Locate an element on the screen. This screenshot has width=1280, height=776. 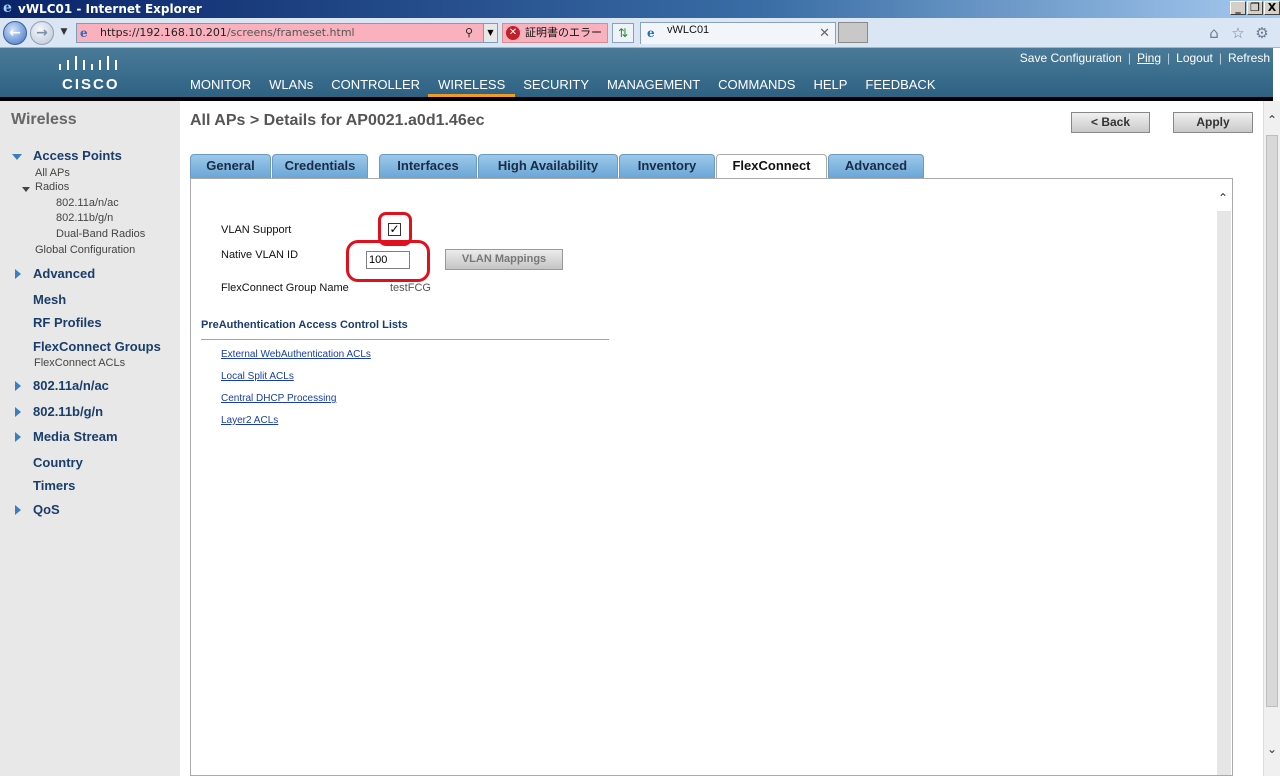
group-name-value: testFCG is located at coordinates (410, 288).